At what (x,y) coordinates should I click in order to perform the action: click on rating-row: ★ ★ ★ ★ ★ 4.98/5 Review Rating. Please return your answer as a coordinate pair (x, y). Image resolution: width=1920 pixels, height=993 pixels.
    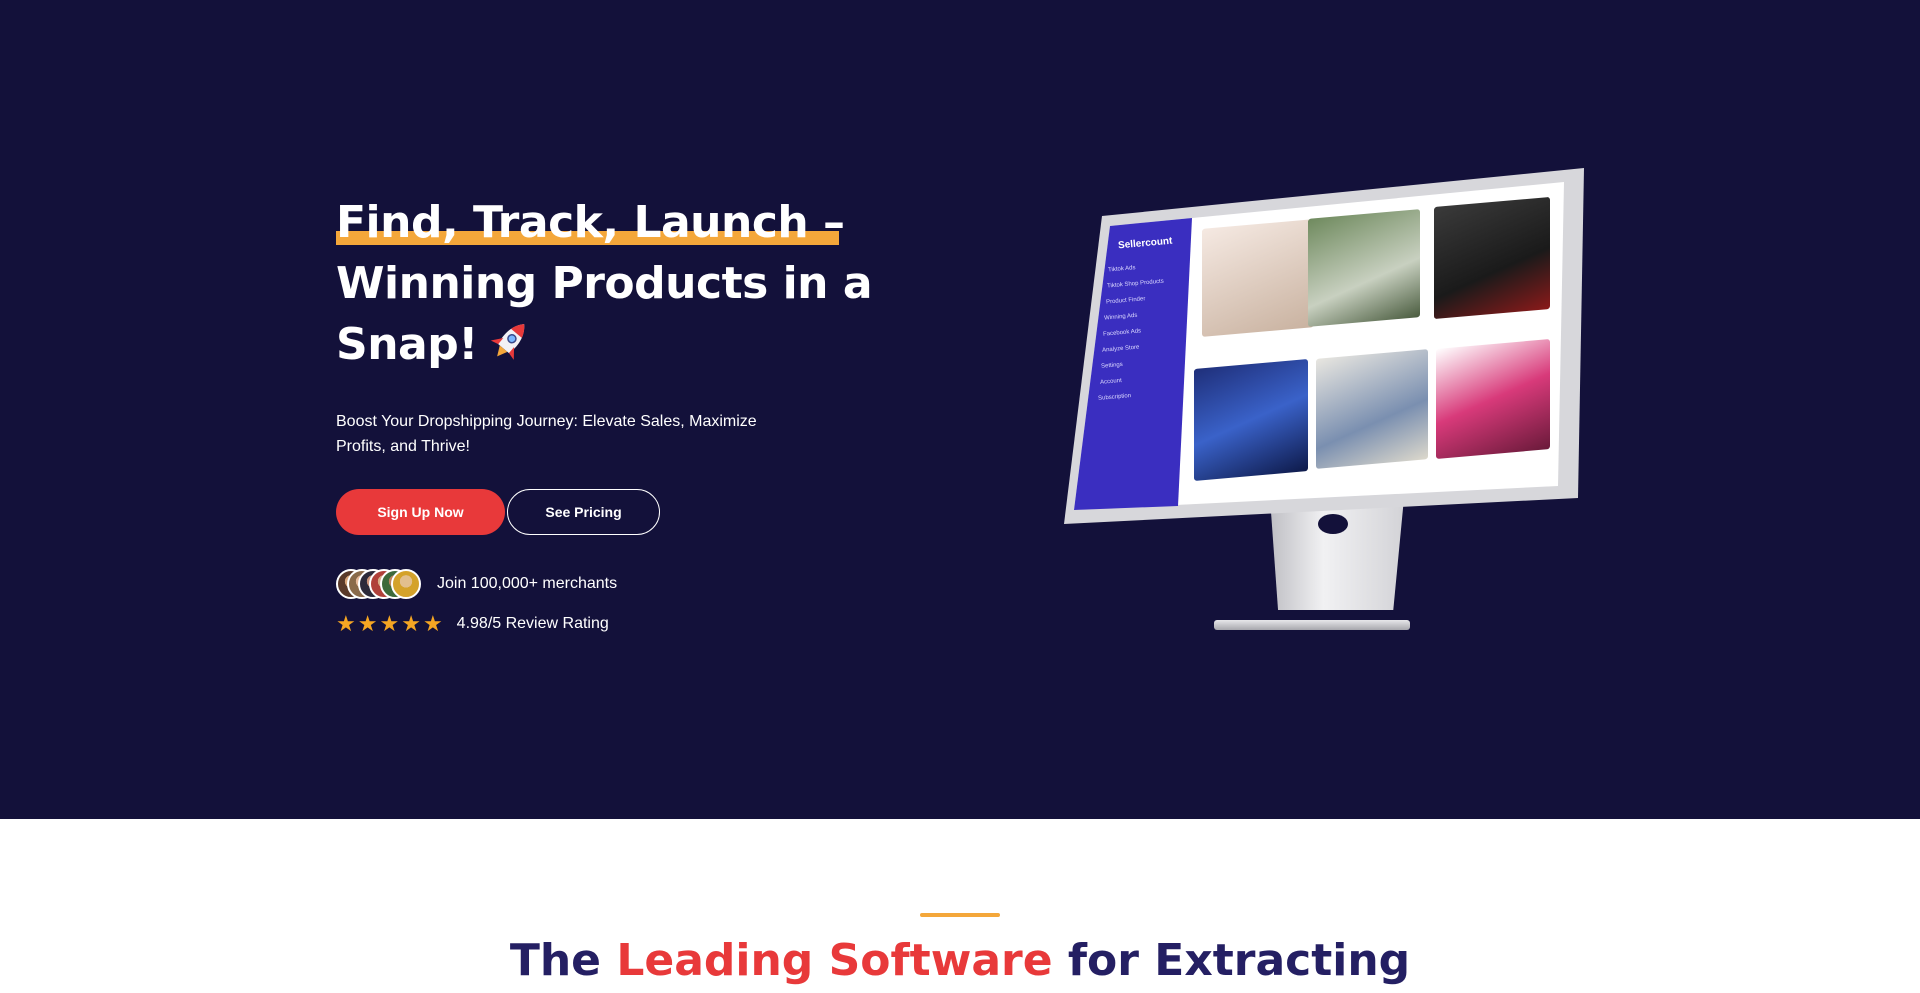
    Looking at the image, I should click on (606, 624).